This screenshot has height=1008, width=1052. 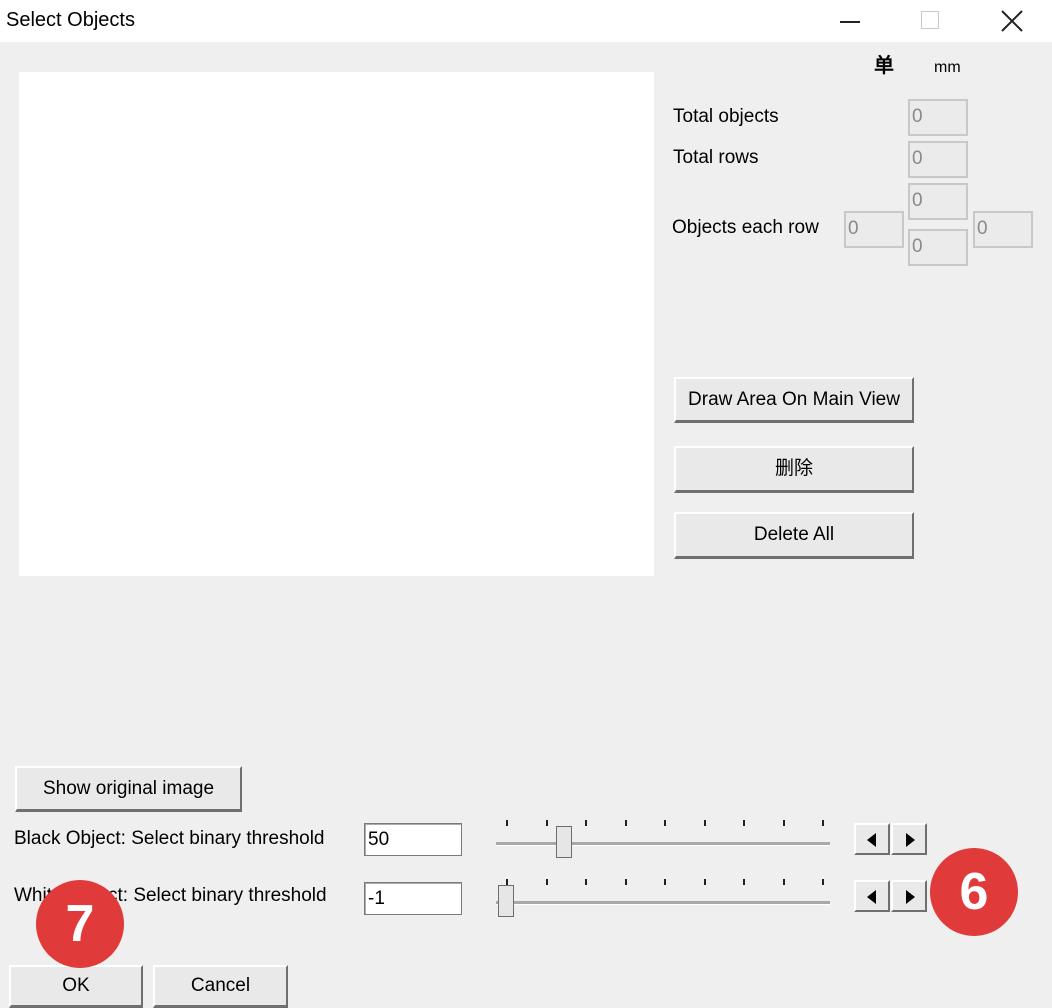 I want to click on title-bar: Select Objects, so click(x=526, y=21).